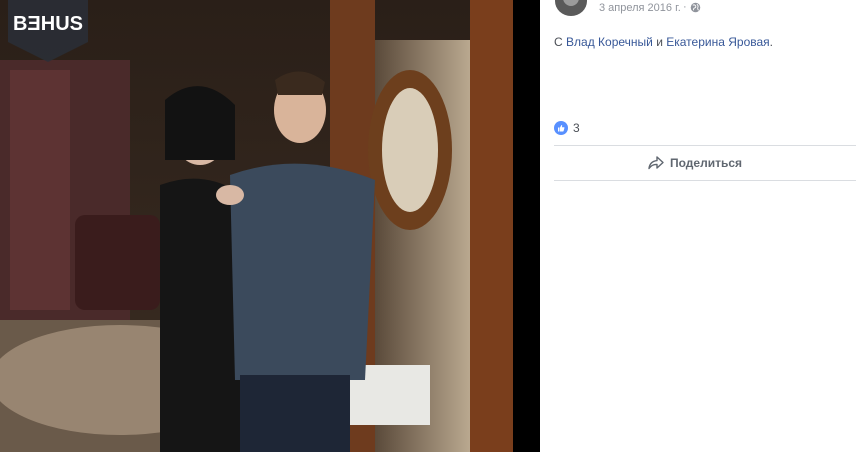  Describe the element at coordinates (640, 8) in the screenshot. I see `post-date: 3 апреля 2016 г.` at that location.